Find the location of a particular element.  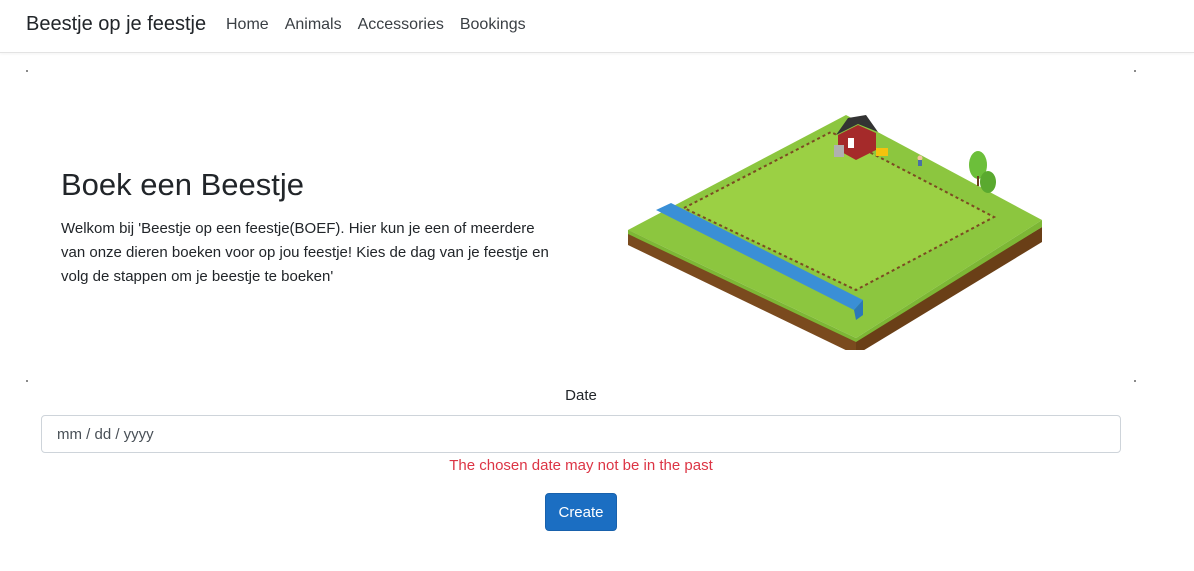

nav-link-bookings: Bookings is located at coordinates (493, 25).